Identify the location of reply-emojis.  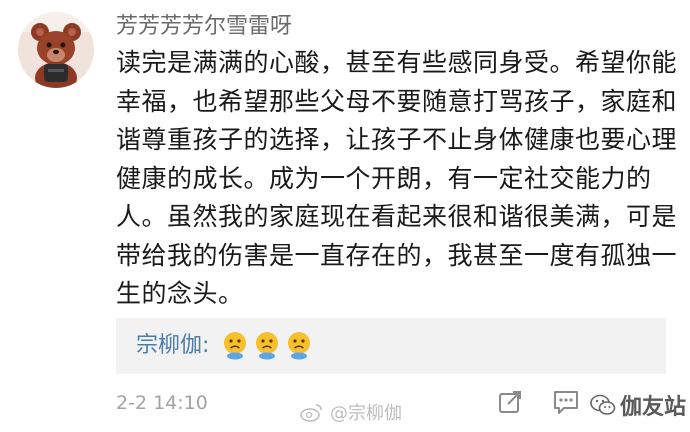
(267, 345).